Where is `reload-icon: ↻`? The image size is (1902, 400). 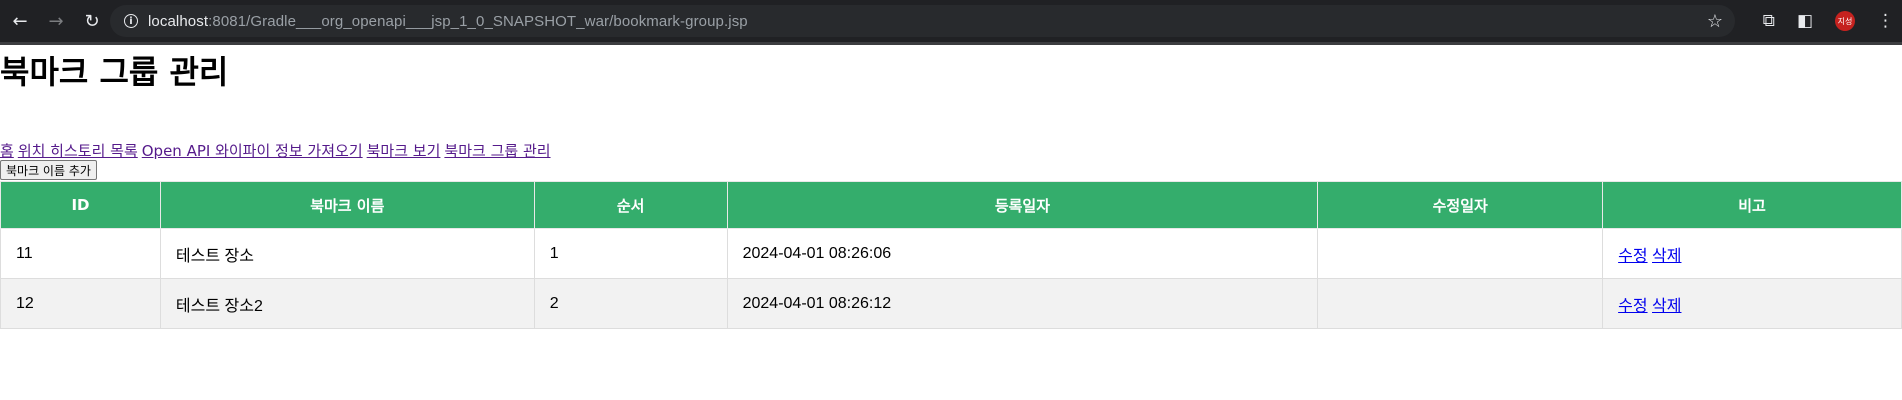
reload-icon: ↻ is located at coordinates (92, 21).